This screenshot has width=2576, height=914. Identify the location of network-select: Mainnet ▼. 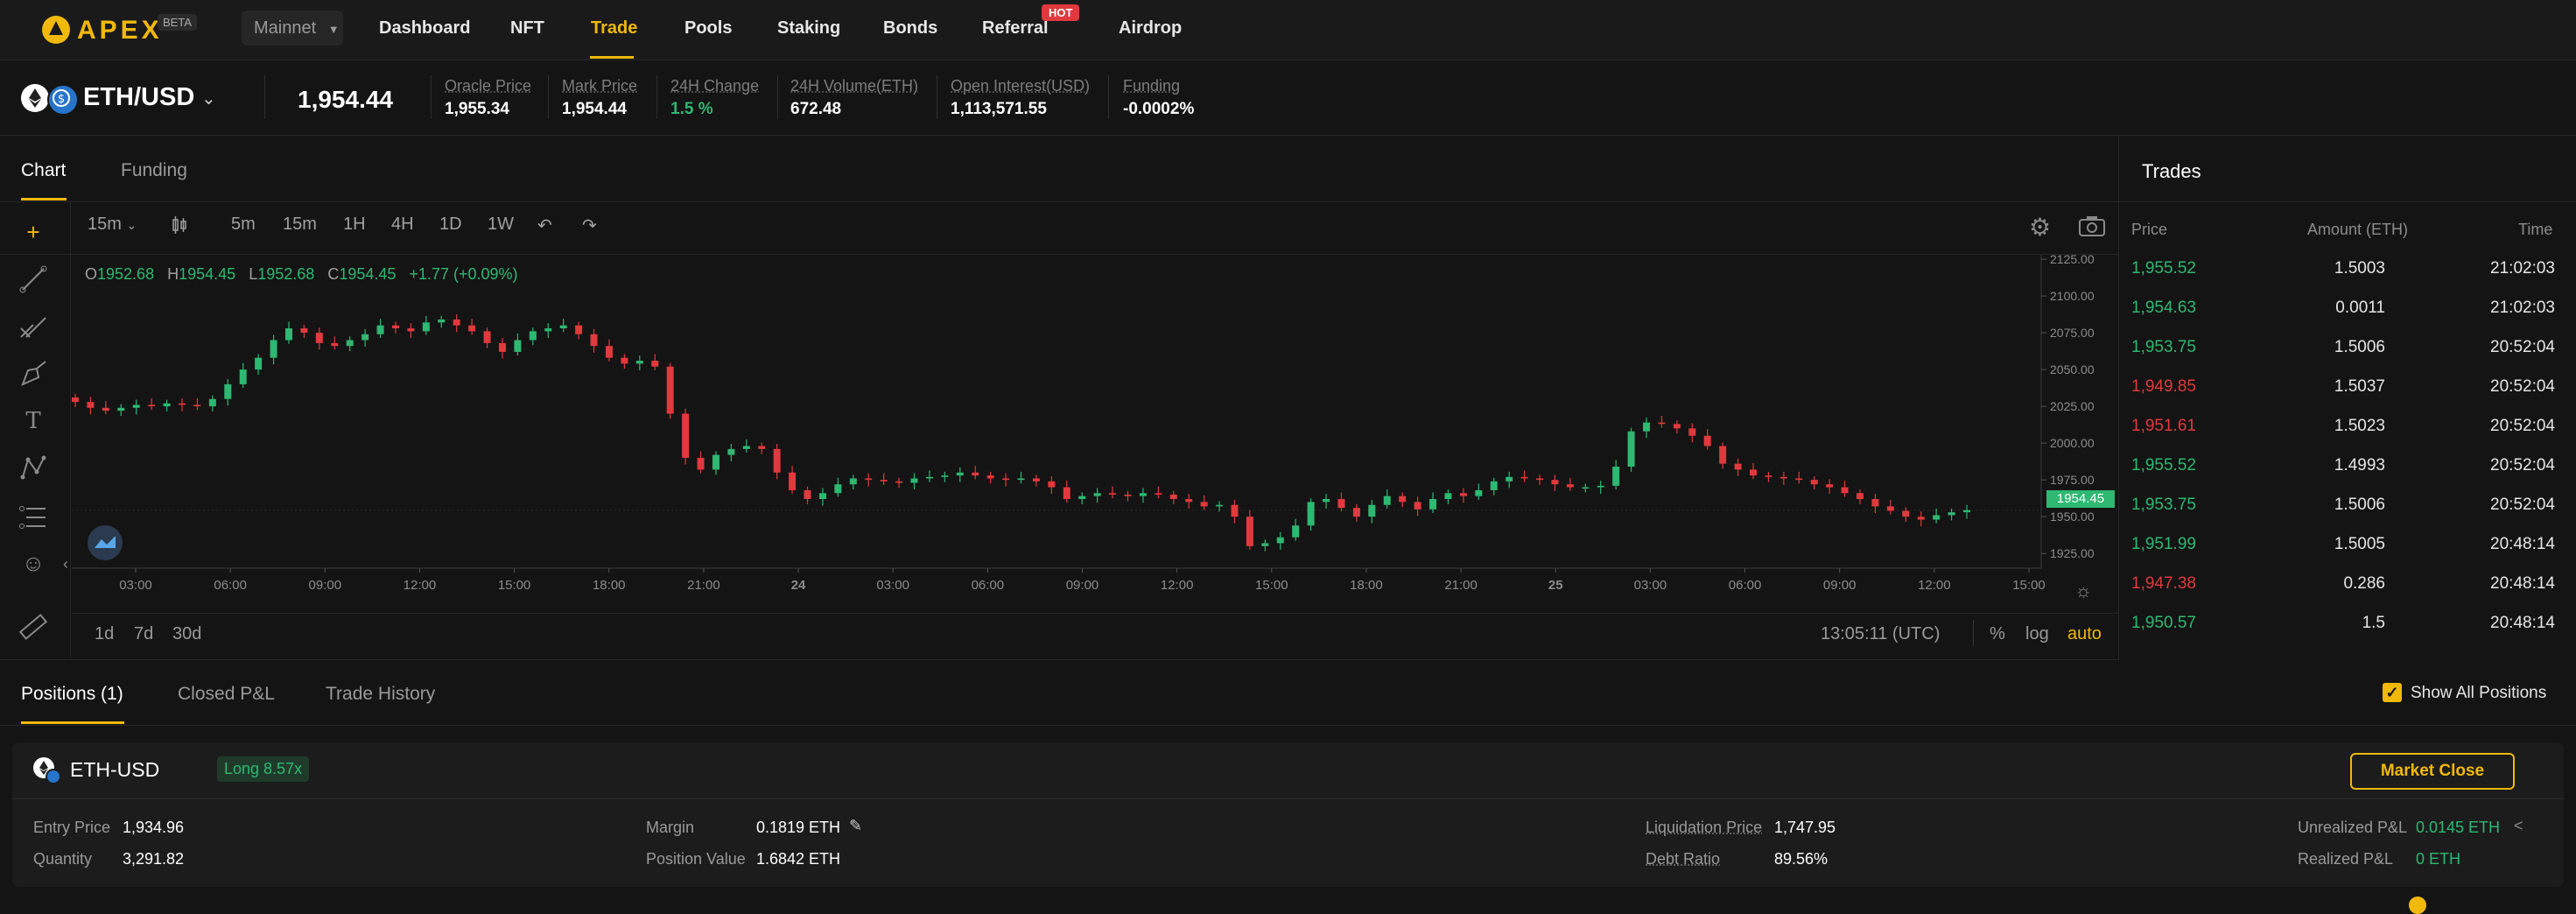
(292, 28).